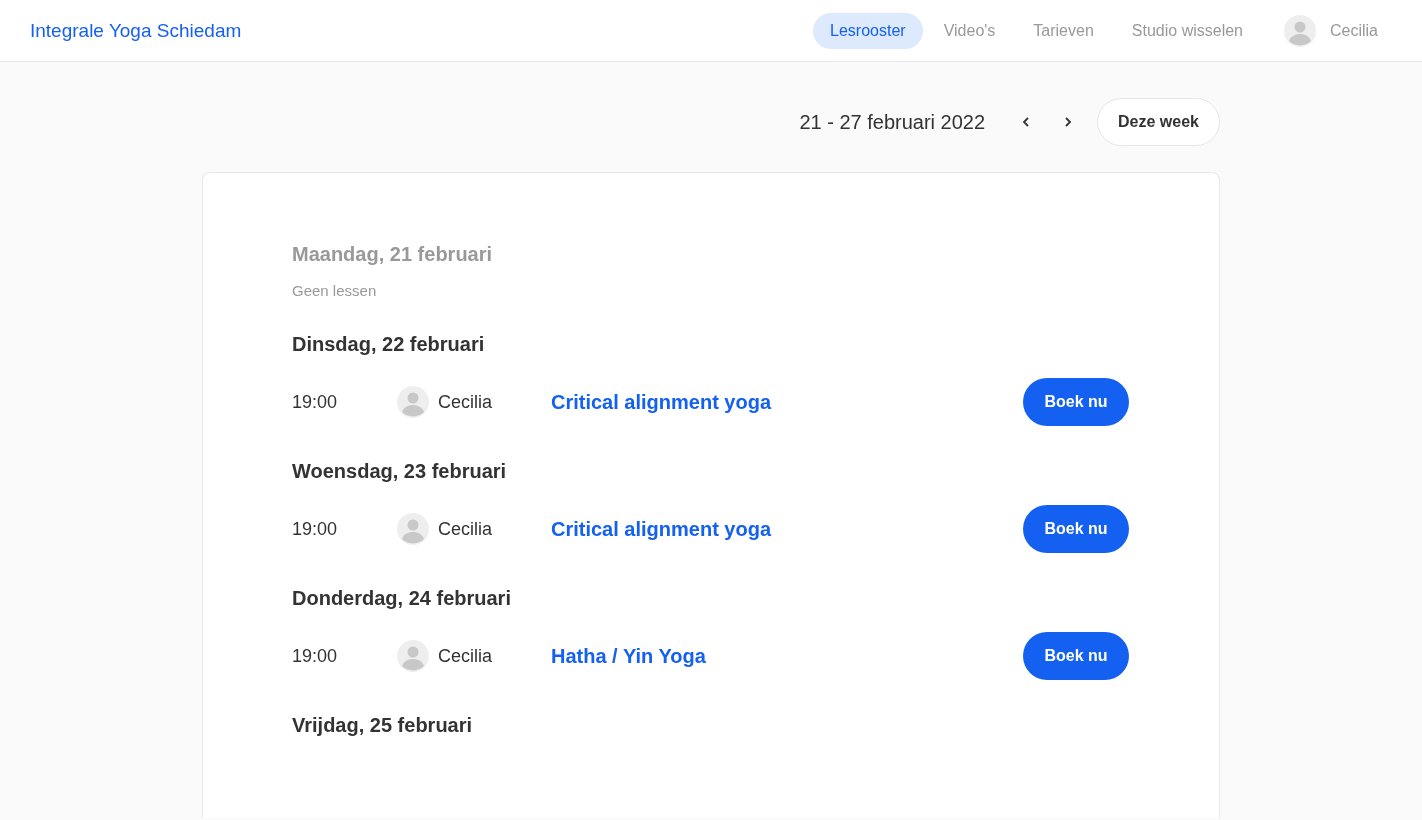 Image resolution: width=1422 pixels, height=820 pixels. What do you see at coordinates (400, 471) in the screenshot?
I see `day-heading: Woensdag, 23 februari` at bounding box center [400, 471].